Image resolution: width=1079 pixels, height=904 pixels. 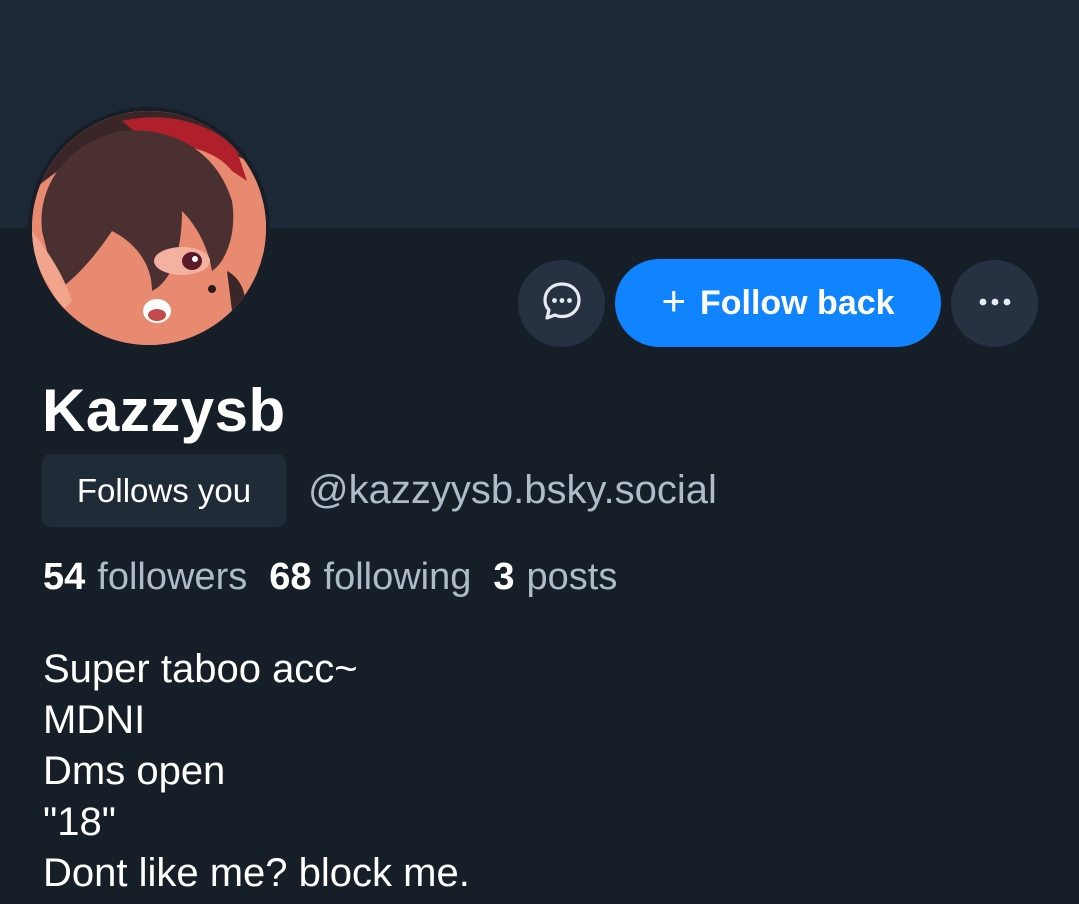 I want to click on following-label: following, so click(x=397, y=577).